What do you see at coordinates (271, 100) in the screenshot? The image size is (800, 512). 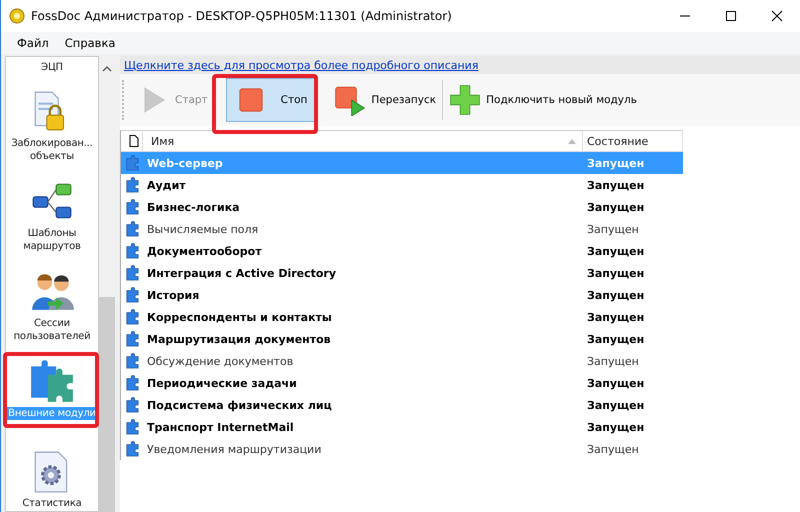 I see `toolbar-button: Стоп` at bounding box center [271, 100].